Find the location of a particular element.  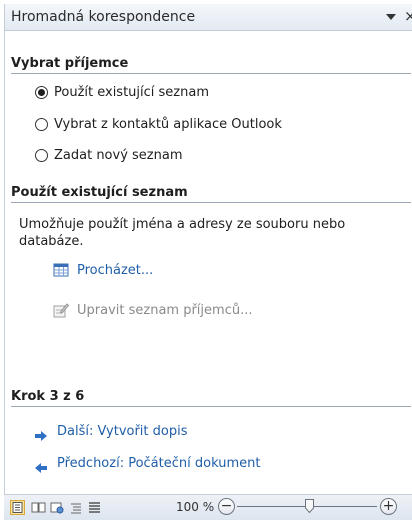

radio-use-existing-list: Použít existující seznam is located at coordinates (122, 92).